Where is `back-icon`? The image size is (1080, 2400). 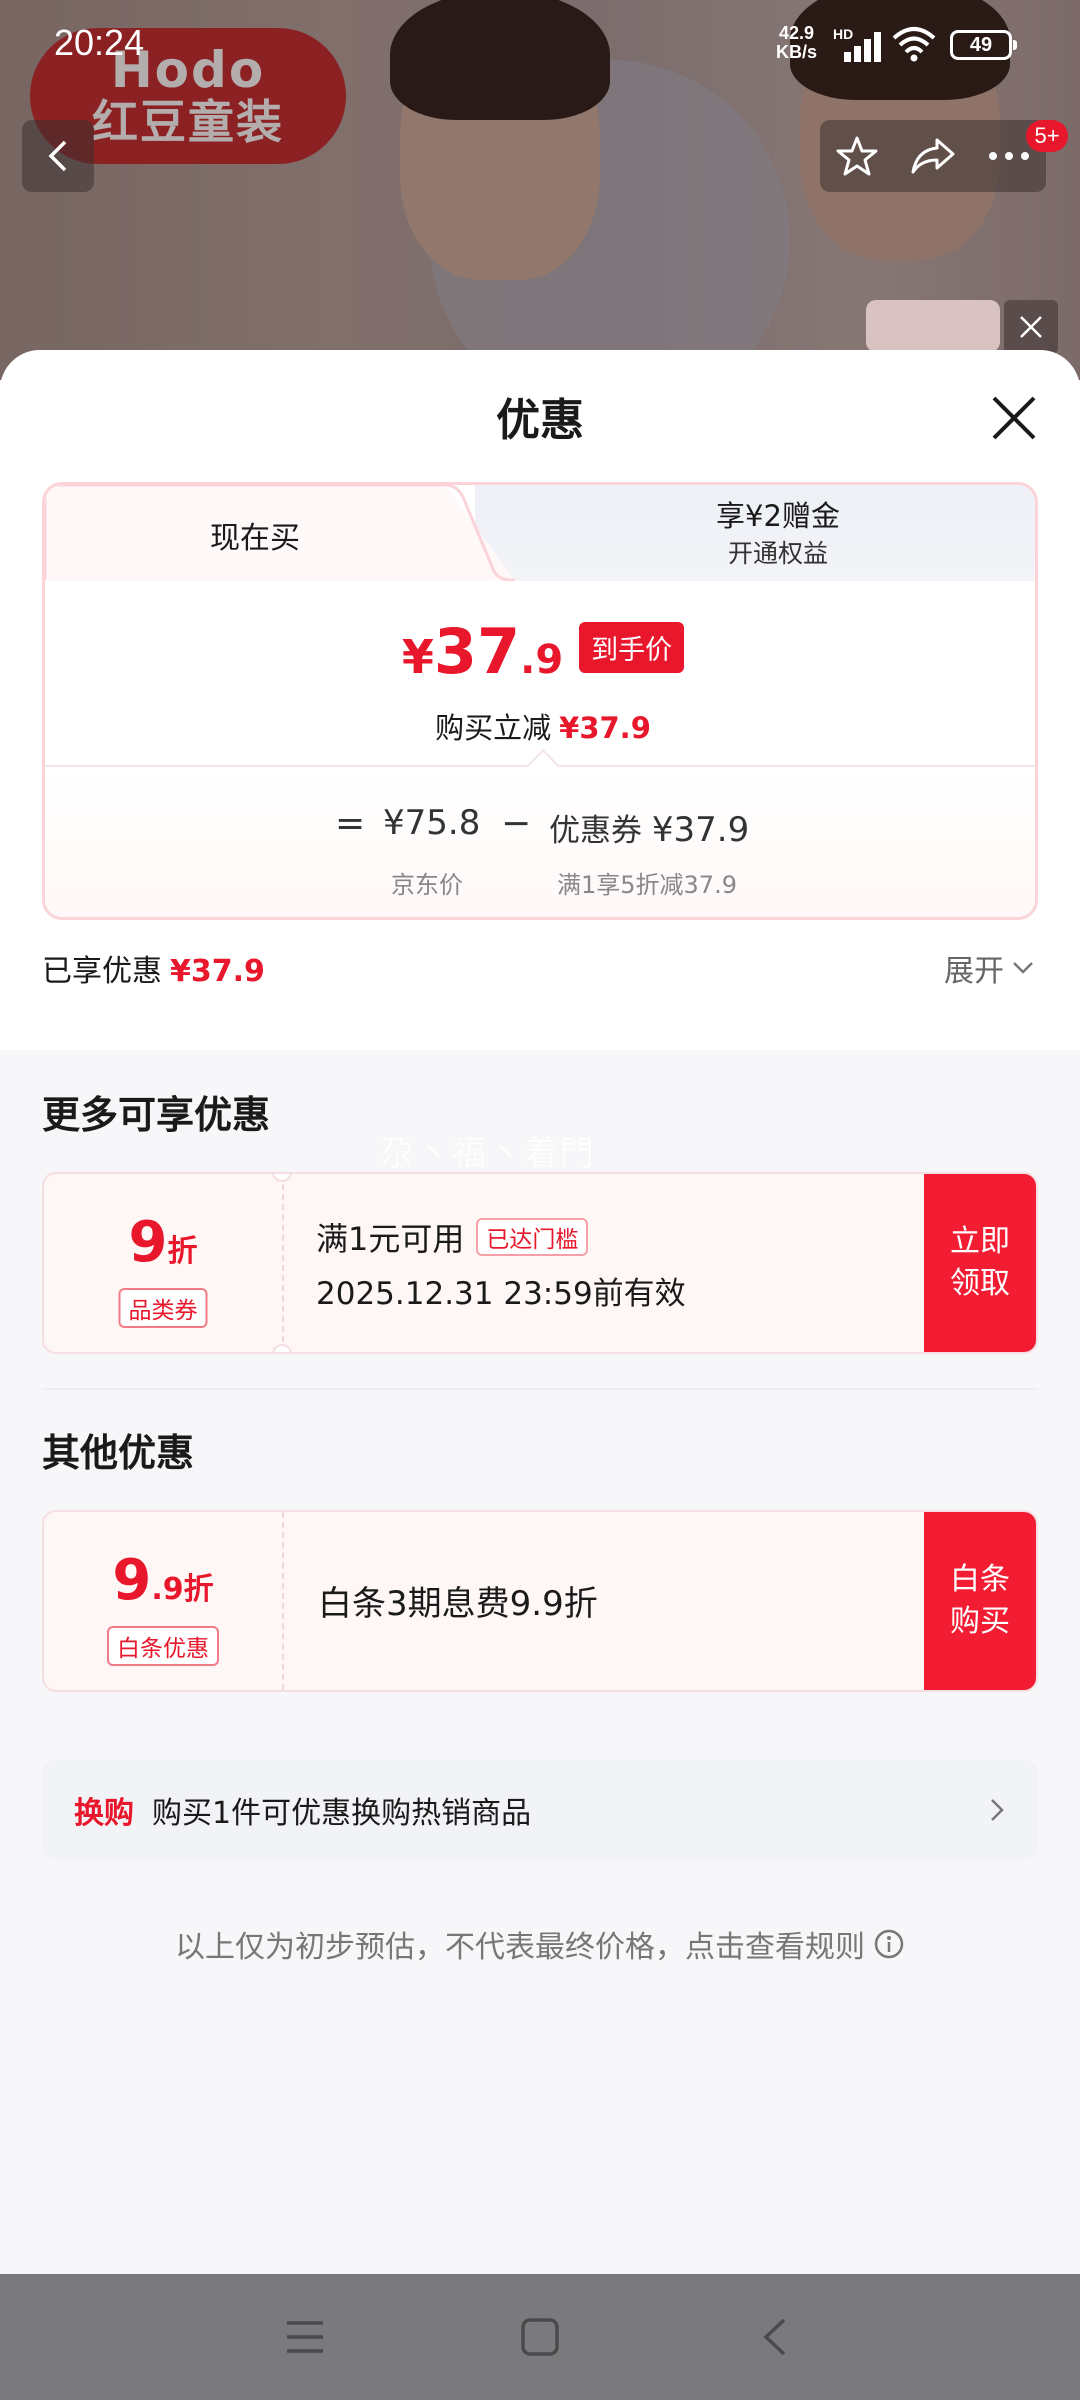 back-icon is located at coordinates (57, 156).